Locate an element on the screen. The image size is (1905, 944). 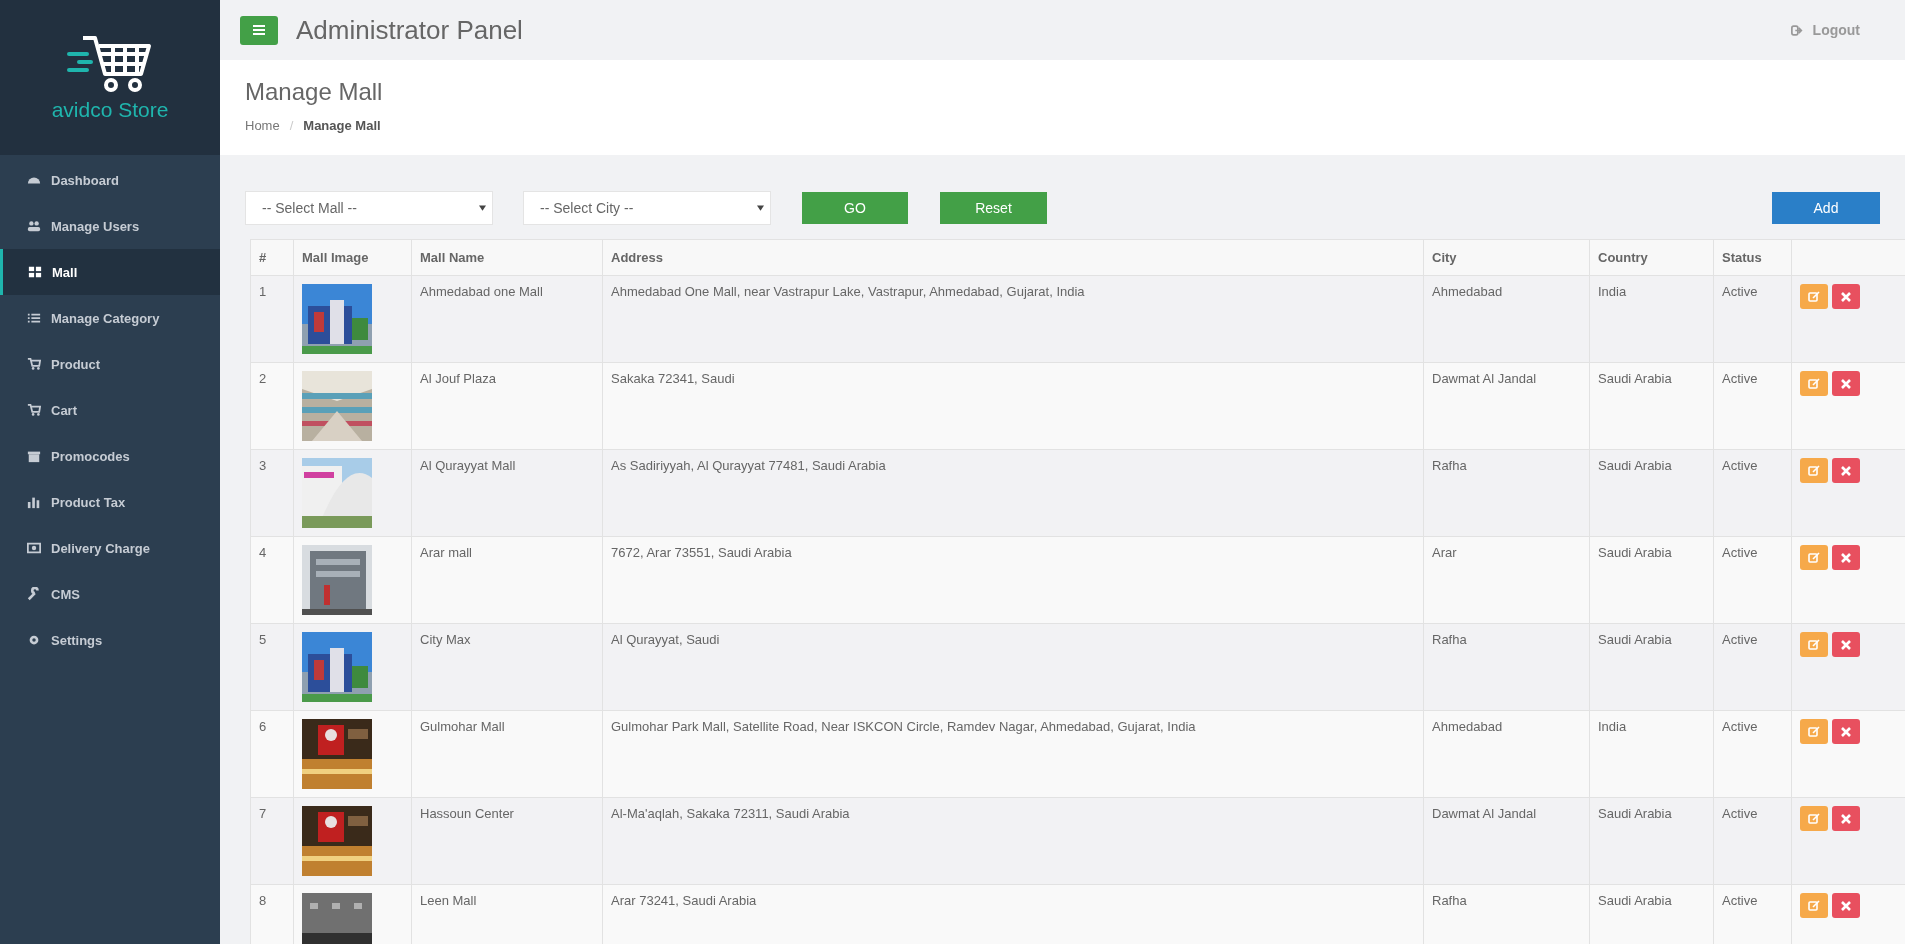
table-cell: Al Qurayyat, Saudi is located at coordinates (1013, 667).